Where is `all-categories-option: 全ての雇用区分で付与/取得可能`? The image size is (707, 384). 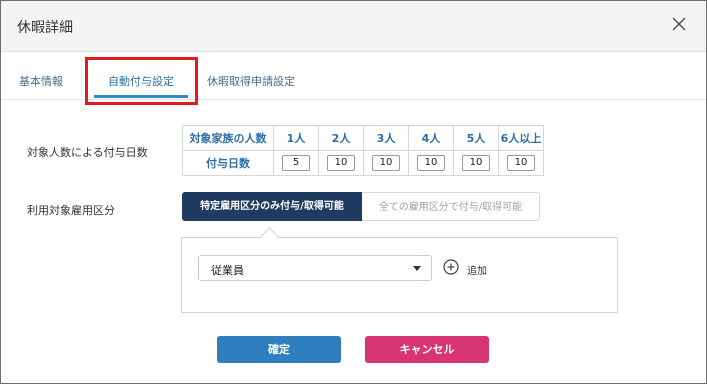 all-categories-option: 全ての雇用区分で付与/取得可能 is located at coordinates (451, 206).